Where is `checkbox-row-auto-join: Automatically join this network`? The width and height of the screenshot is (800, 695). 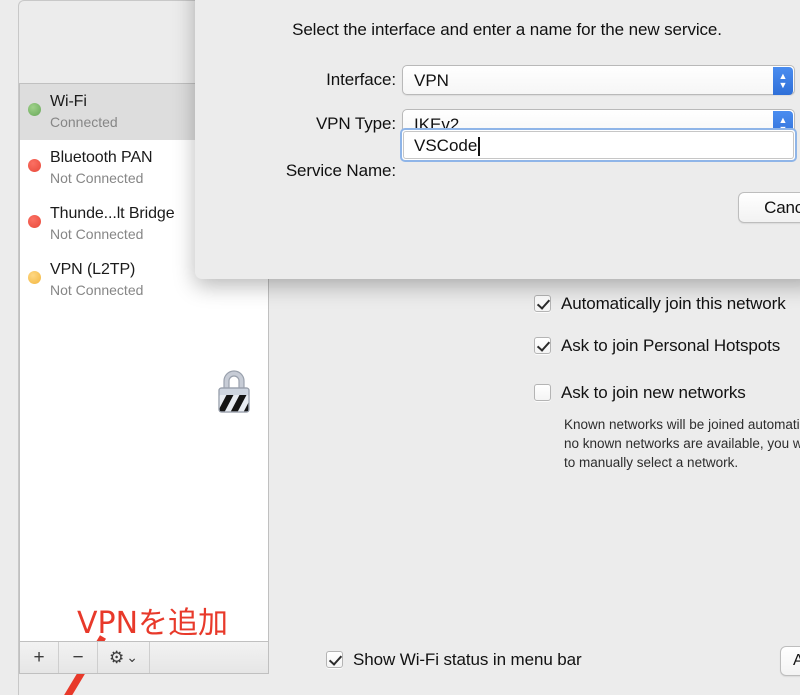 checkbox-row-auto-join: Automatically join this network is located at coordinates (660, 303).